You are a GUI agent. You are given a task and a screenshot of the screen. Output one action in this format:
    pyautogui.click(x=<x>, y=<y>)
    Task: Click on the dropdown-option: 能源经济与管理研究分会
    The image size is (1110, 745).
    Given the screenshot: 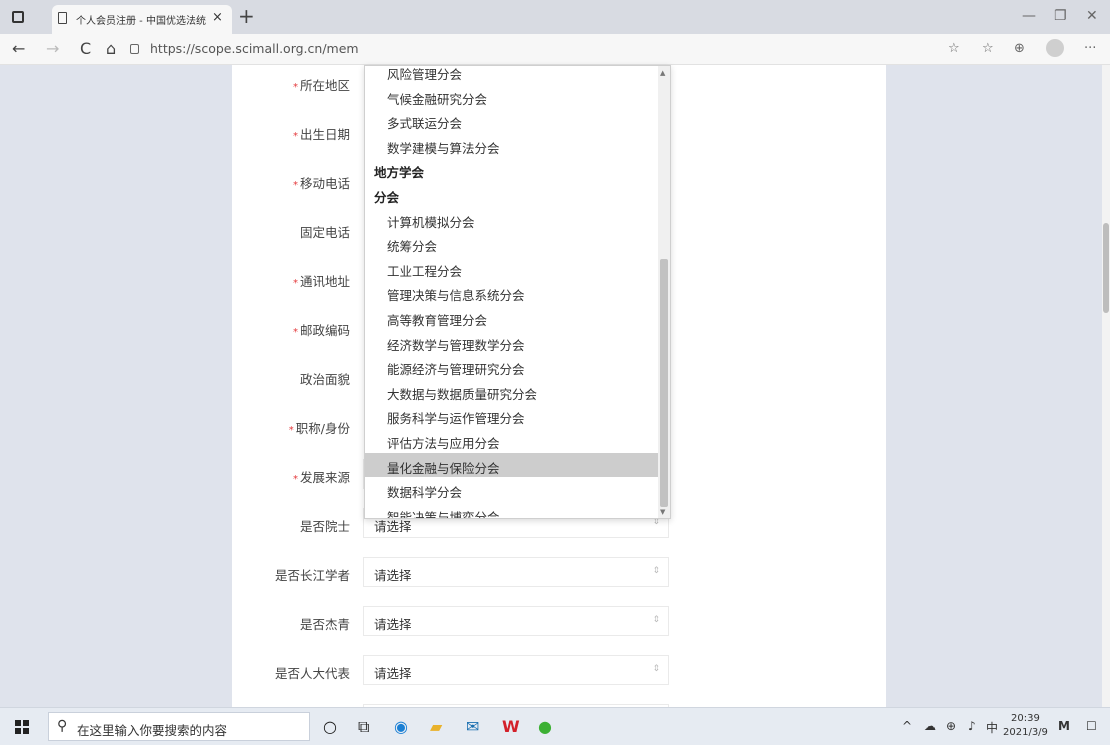 What is the action you would take?
    pyautogui.click(x=512, y=366)
    